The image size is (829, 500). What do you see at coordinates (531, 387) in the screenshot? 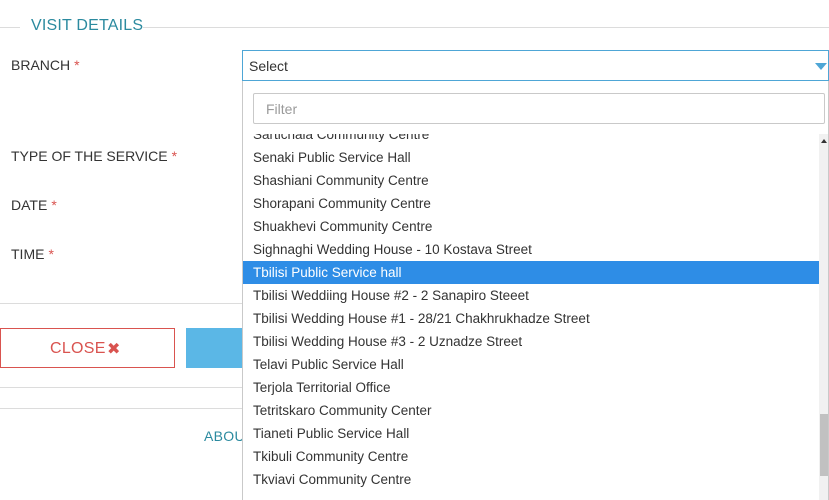
I see `branch-option: Terjola Territorial Office` at bounding box center [531, 387].